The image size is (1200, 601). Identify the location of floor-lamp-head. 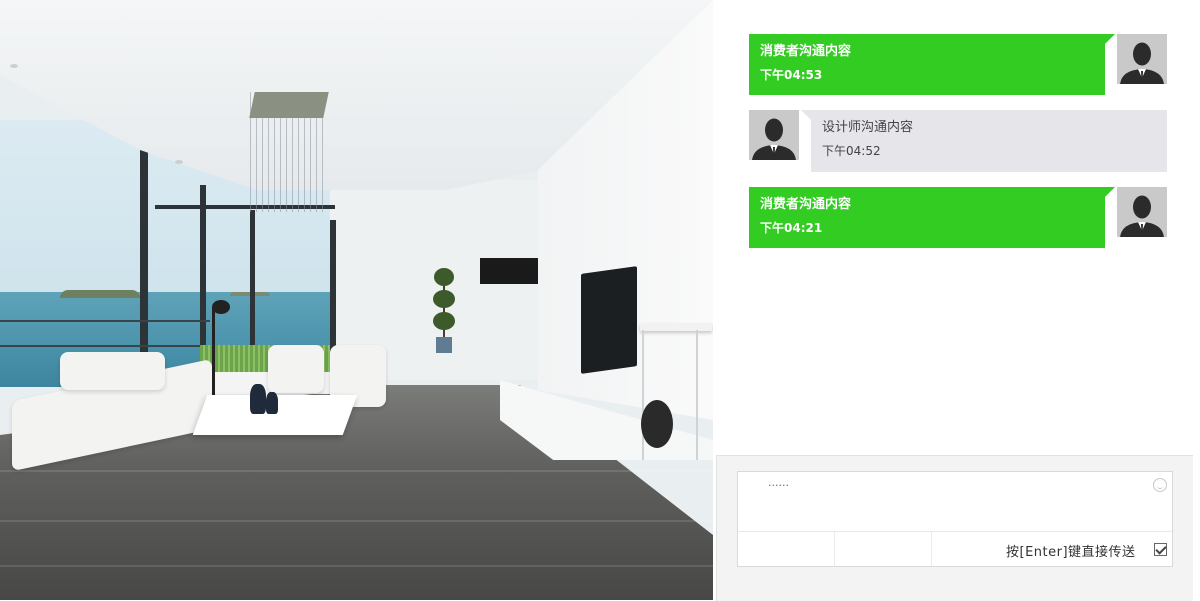
(221, 307).